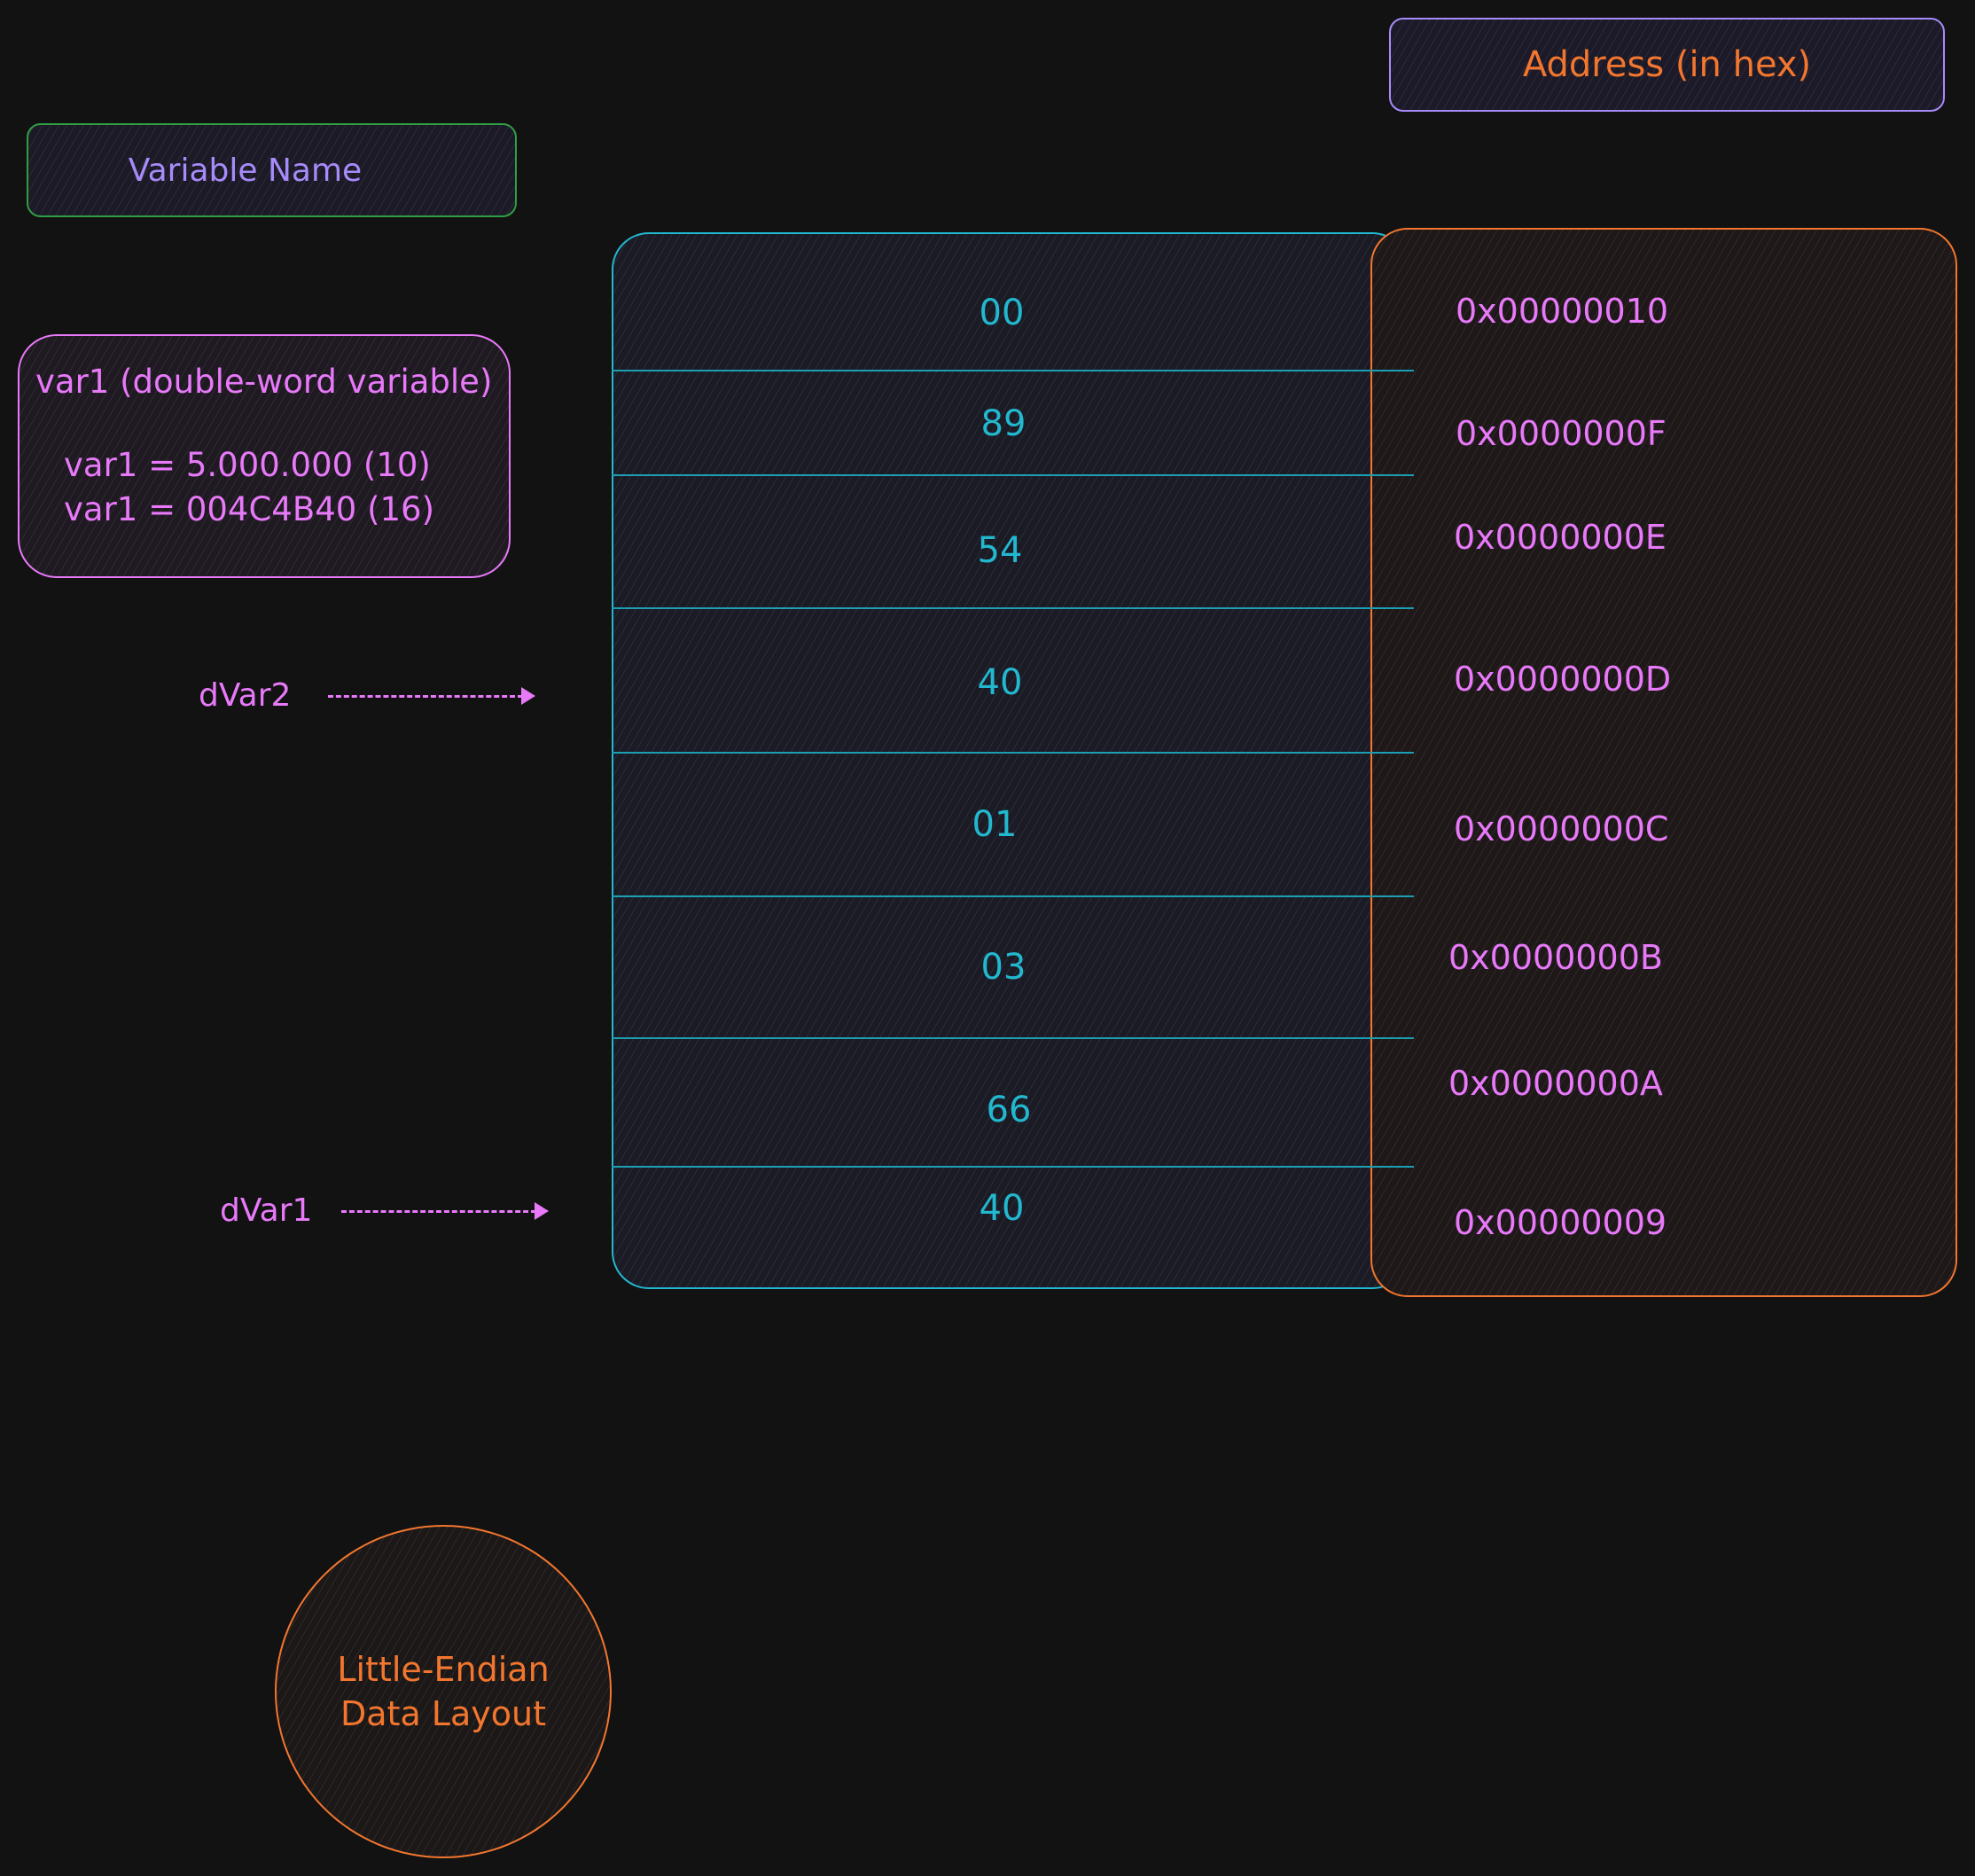 This screenshot has width=1975, height=1876. What do you see at coordinates (264, 382) in the screenshot?
I see `var1-title: var1 (double-word variable)` at bounding box center [264, 382].